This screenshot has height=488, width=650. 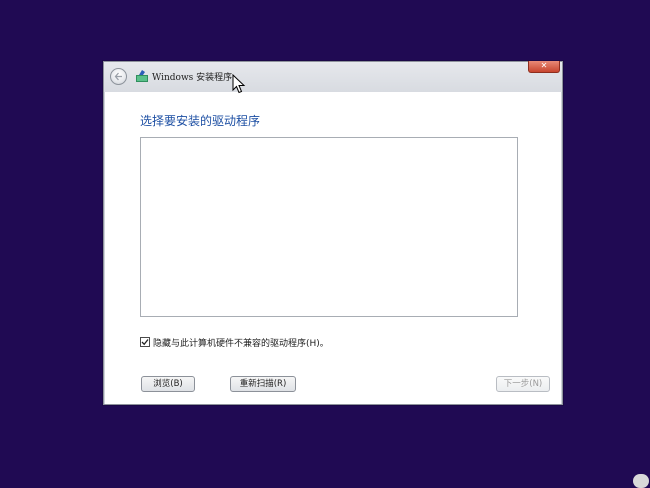 I want to click on corner-badge, so click(x=641, y=481).